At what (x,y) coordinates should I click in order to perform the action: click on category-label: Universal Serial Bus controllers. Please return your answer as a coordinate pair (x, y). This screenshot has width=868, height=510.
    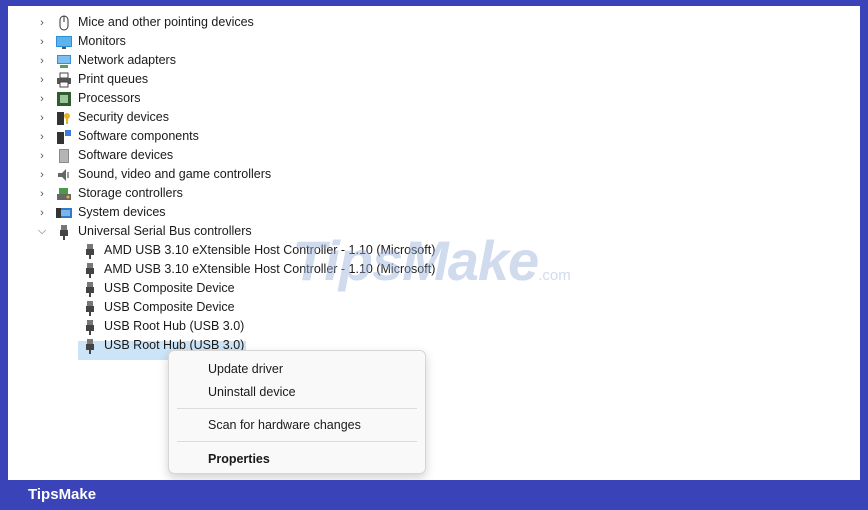
    Looking at the image, I should click on (165, 231).